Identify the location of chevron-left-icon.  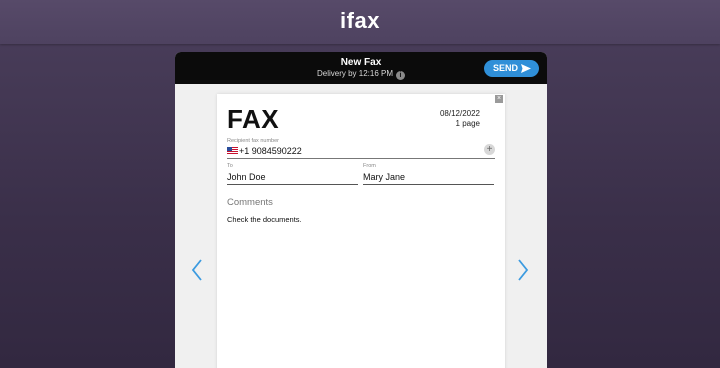
(197, 270).